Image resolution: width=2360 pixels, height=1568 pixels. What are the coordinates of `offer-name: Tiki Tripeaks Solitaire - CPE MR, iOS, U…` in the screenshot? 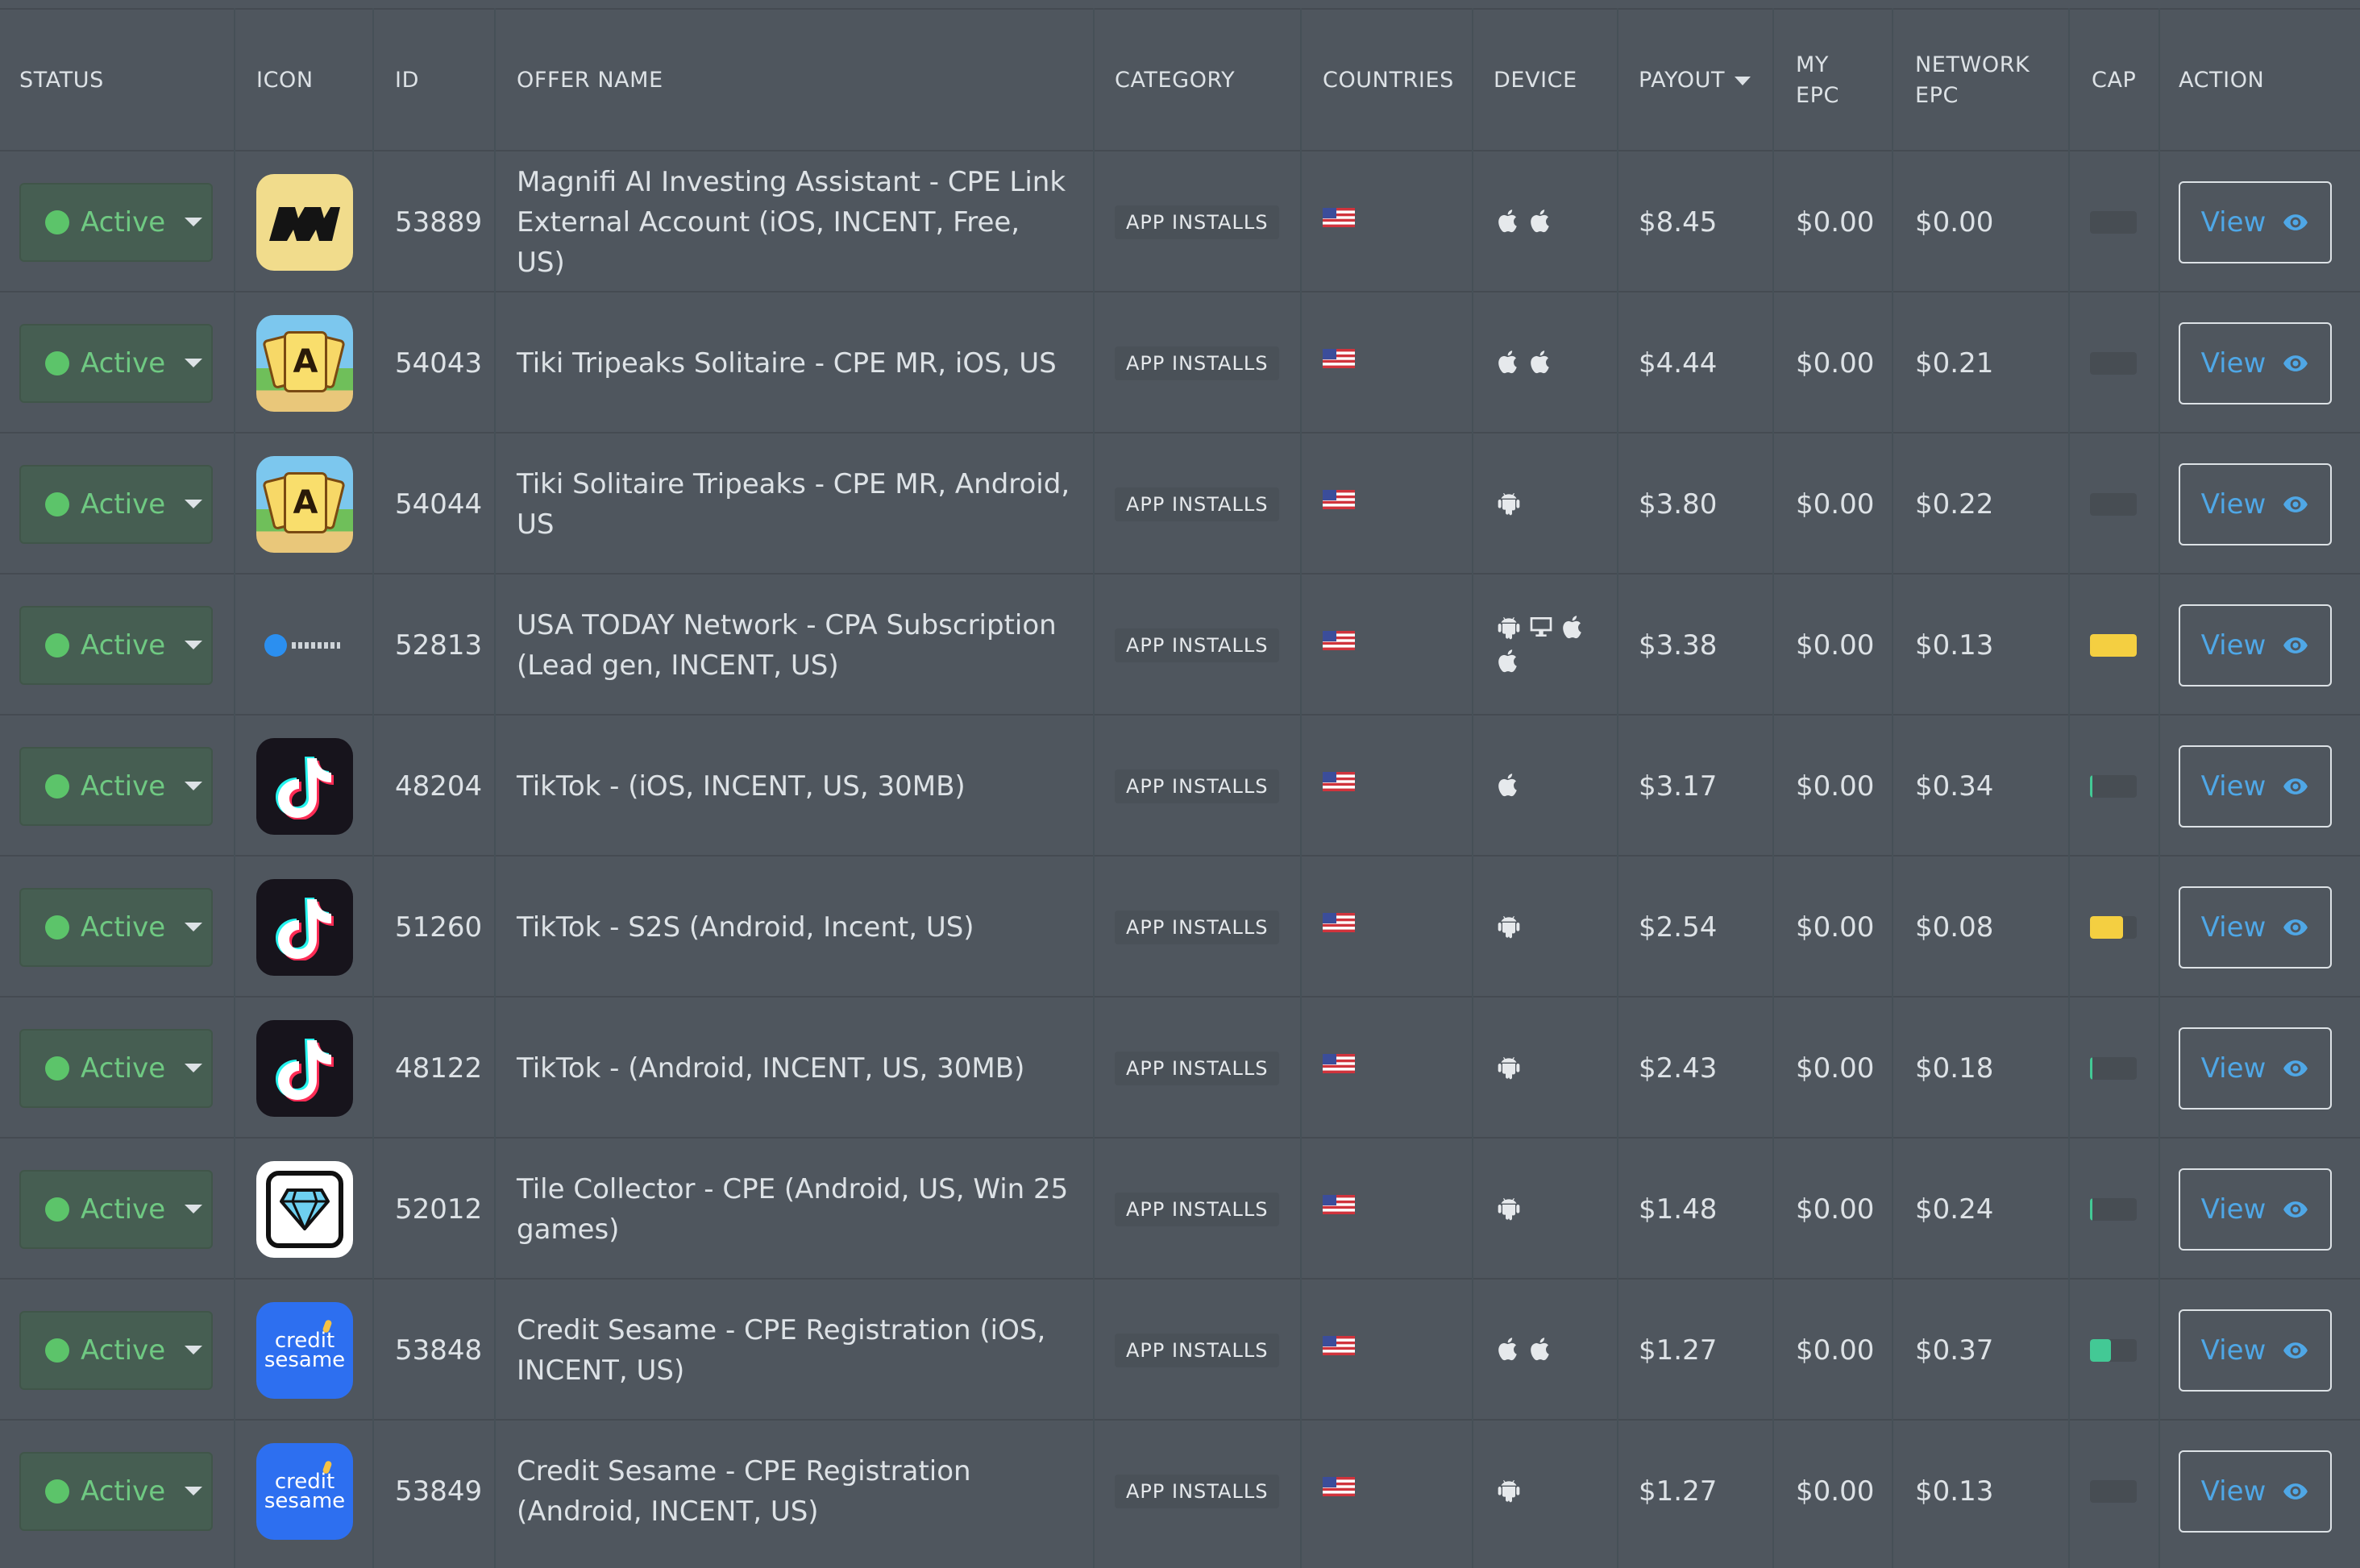 It's located at (795, 362).